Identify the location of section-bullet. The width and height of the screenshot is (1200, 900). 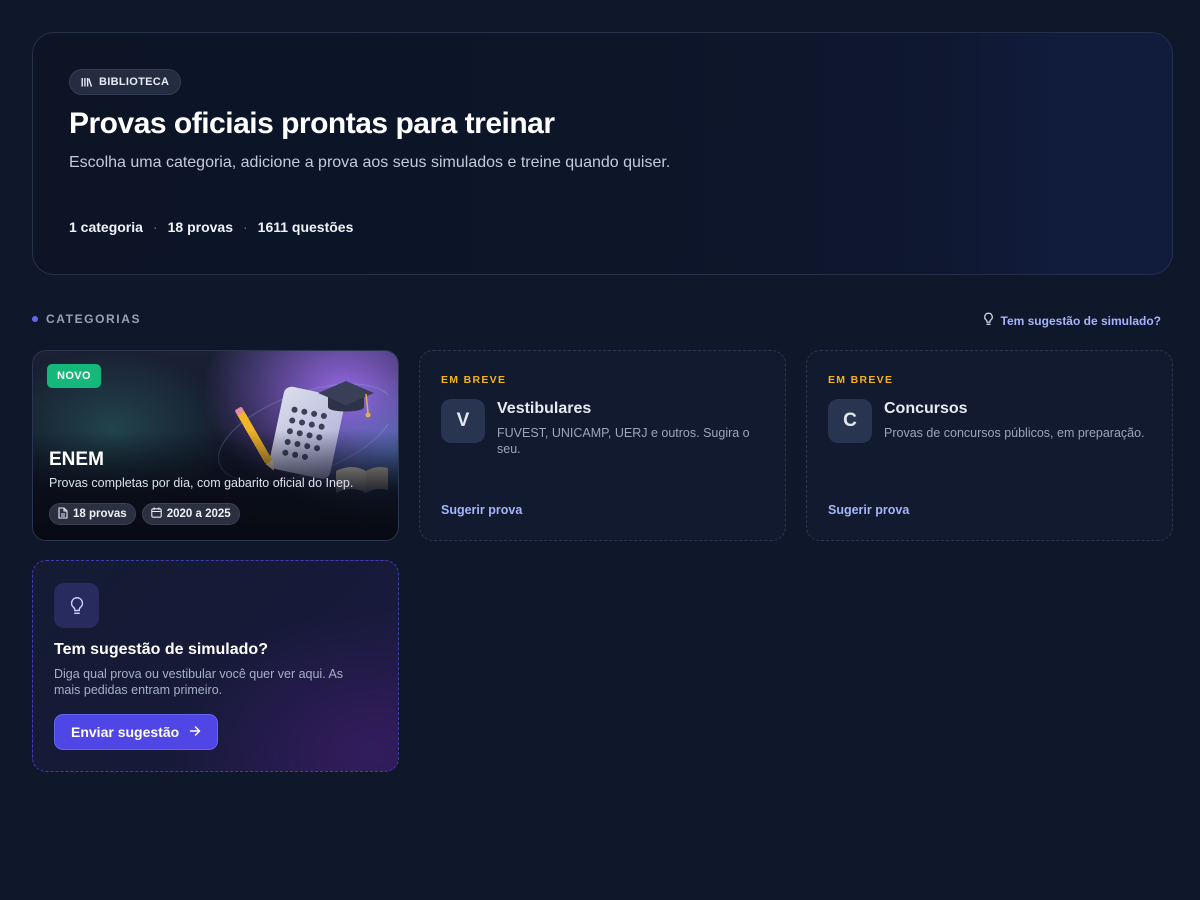
(35, 319).